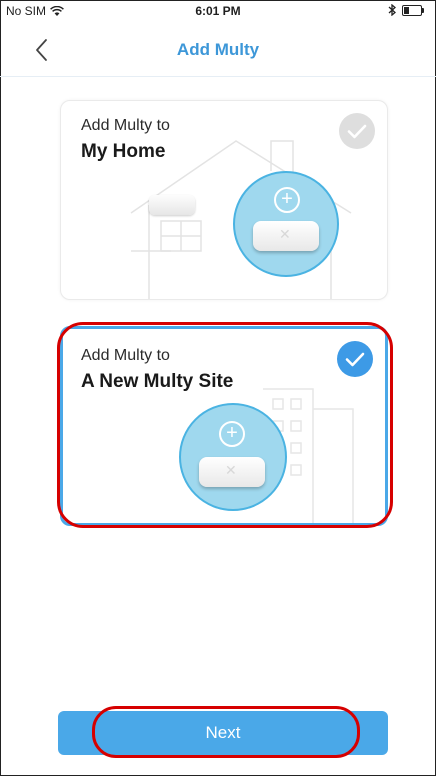  I want to click on unchecked-icon, so click(357, 131).